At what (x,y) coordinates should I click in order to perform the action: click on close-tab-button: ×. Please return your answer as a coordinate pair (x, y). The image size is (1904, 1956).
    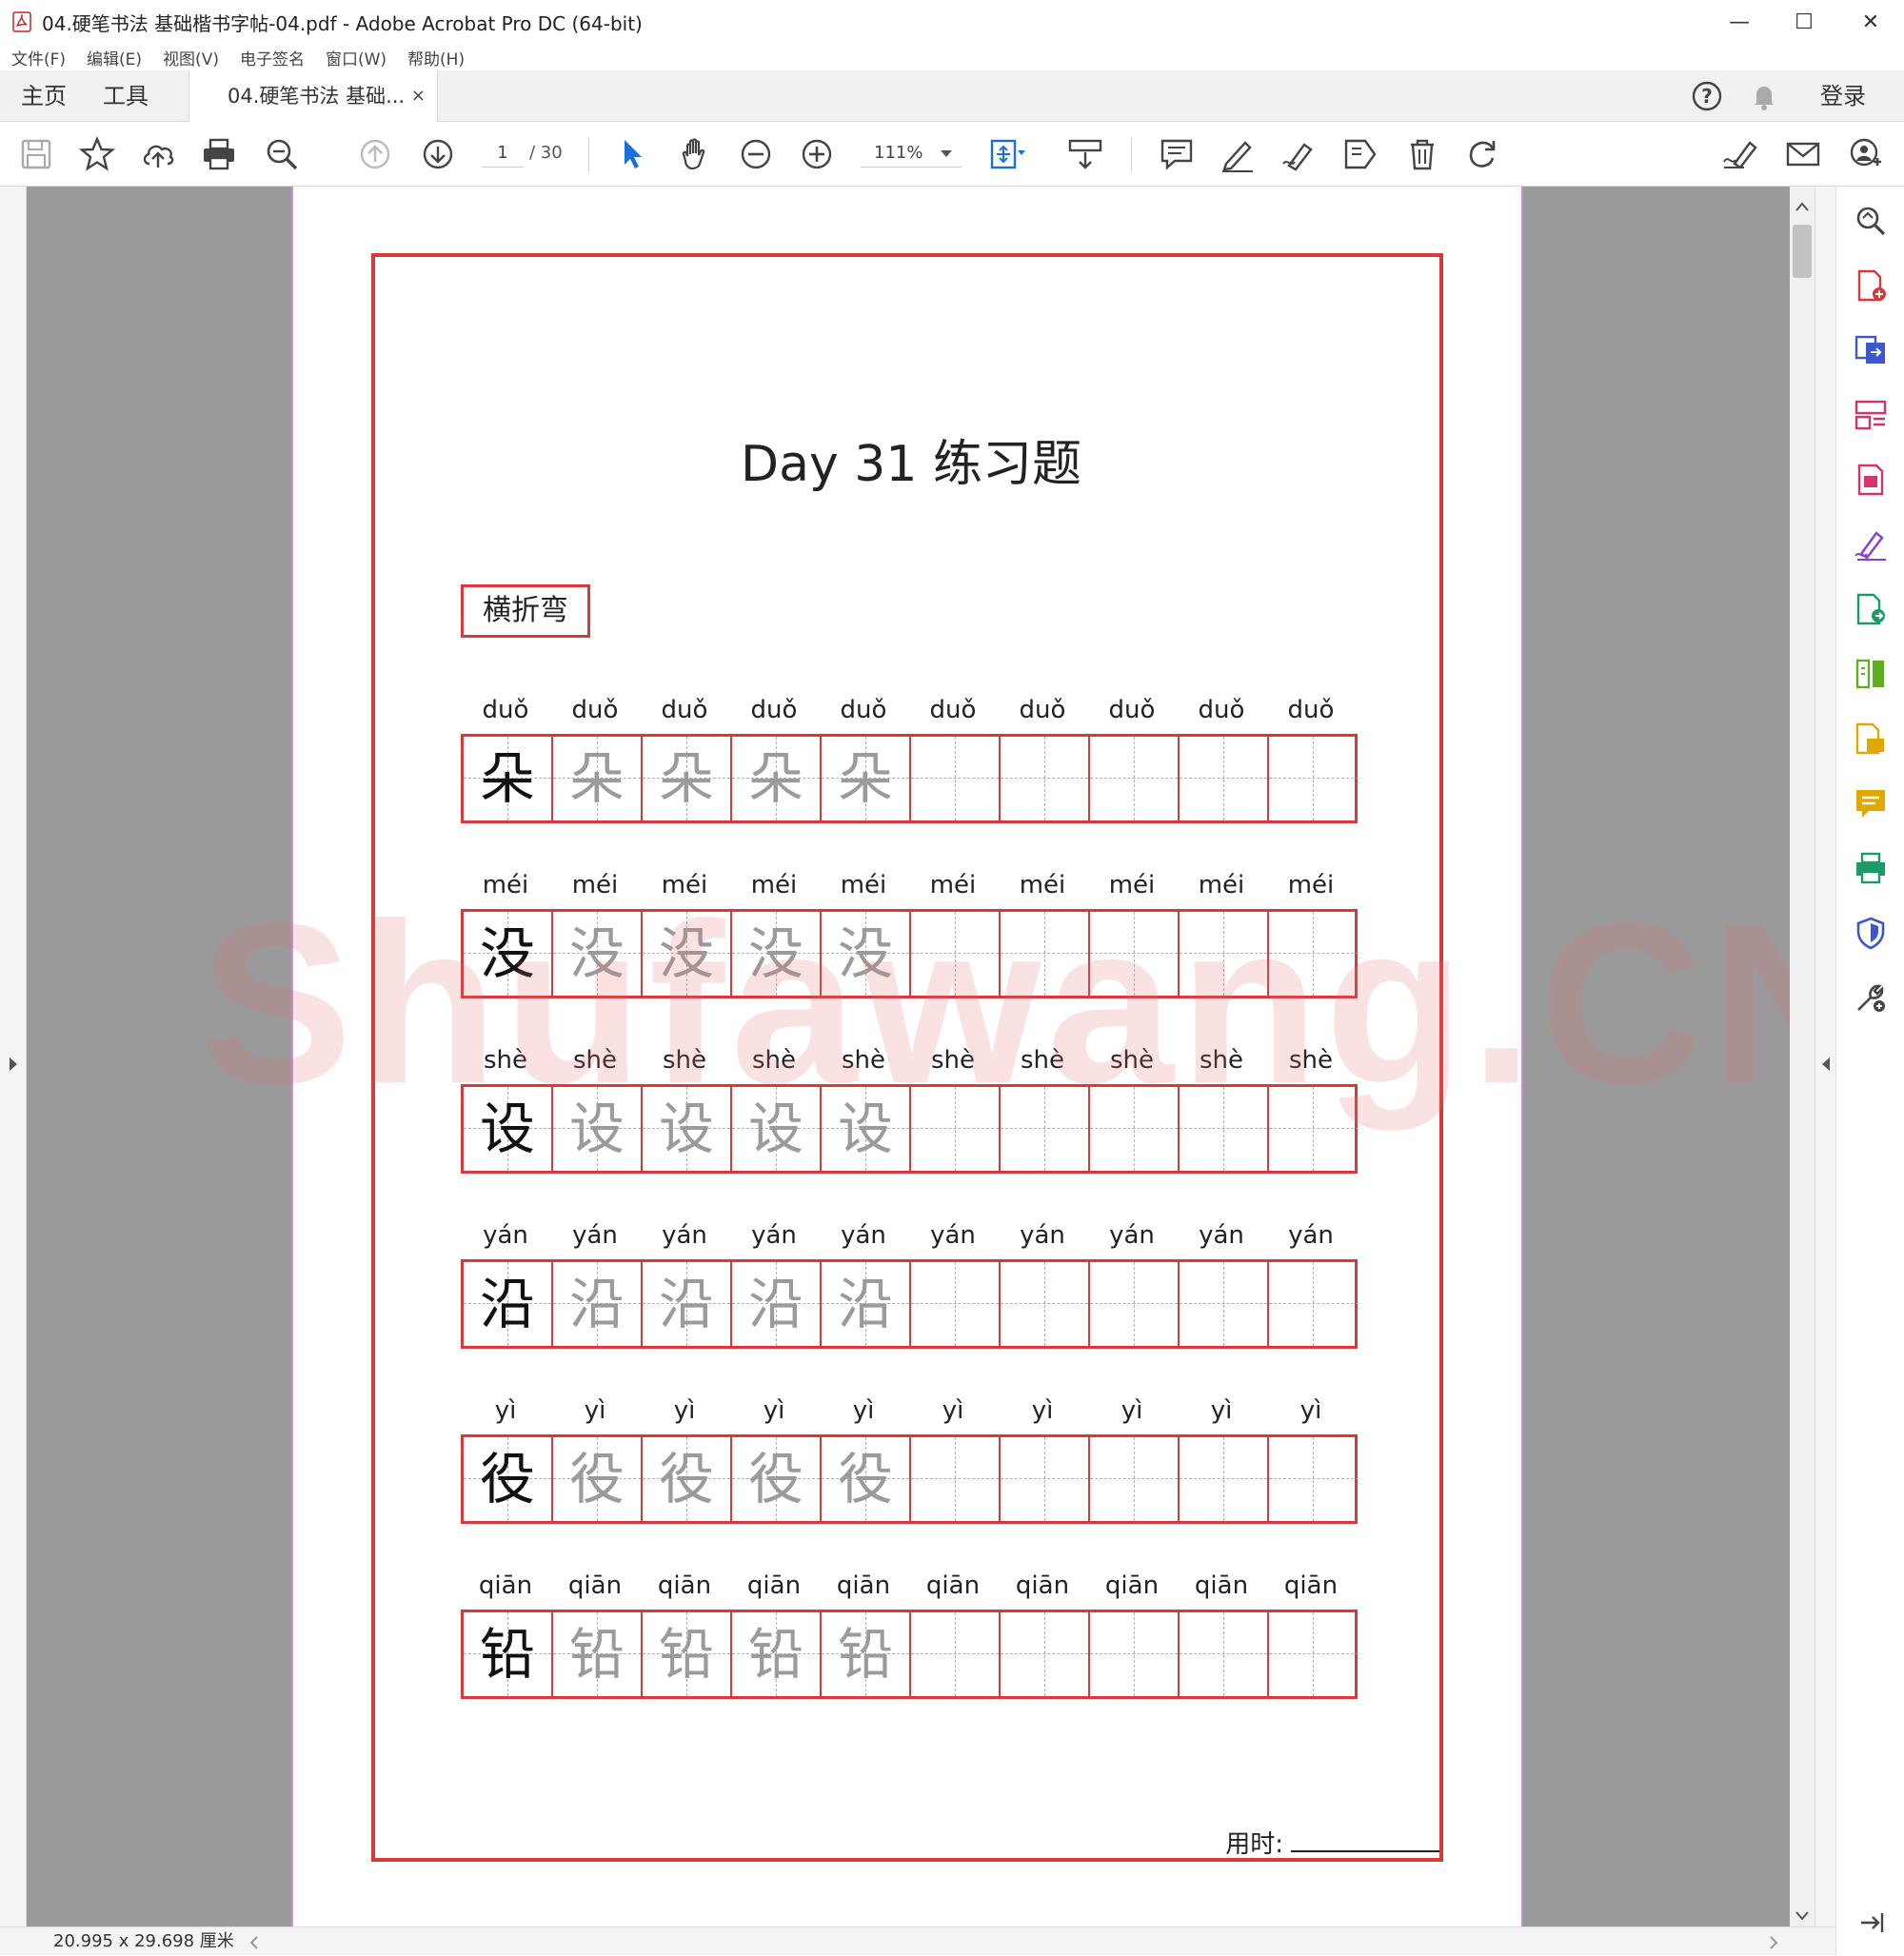
    Looking at the image, I should click on (418, 96).